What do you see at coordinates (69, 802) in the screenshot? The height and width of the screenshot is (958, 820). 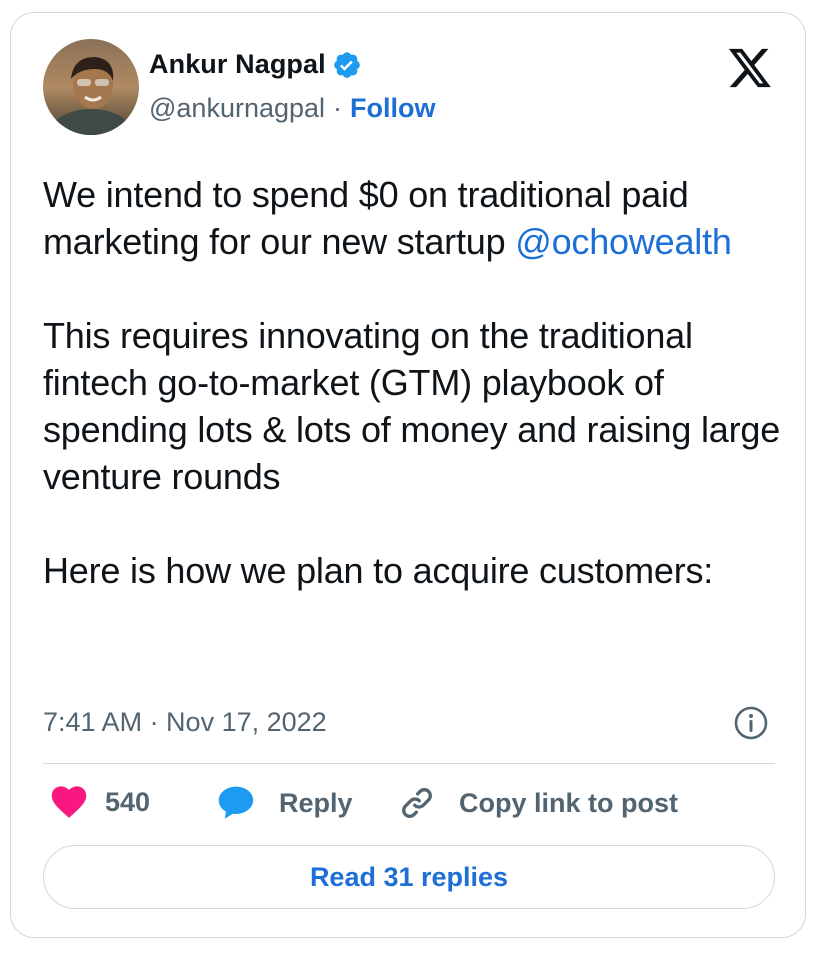 I see `heart-icon` at bounding box center [69, 802].